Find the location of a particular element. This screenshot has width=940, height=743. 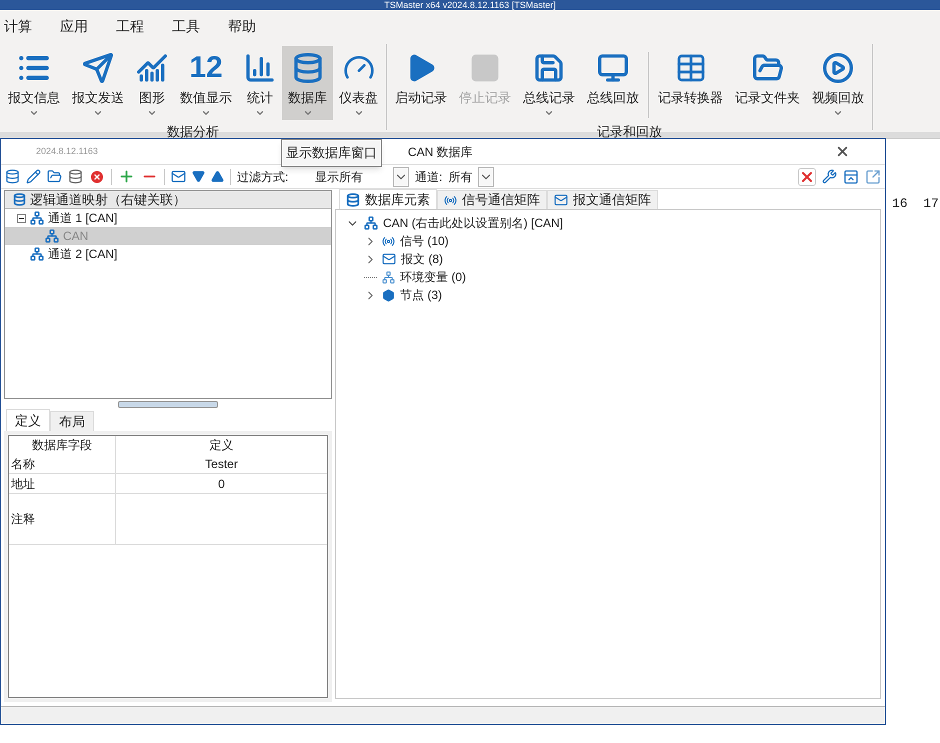

play-circle-icon is located at coordinates (838, 68).